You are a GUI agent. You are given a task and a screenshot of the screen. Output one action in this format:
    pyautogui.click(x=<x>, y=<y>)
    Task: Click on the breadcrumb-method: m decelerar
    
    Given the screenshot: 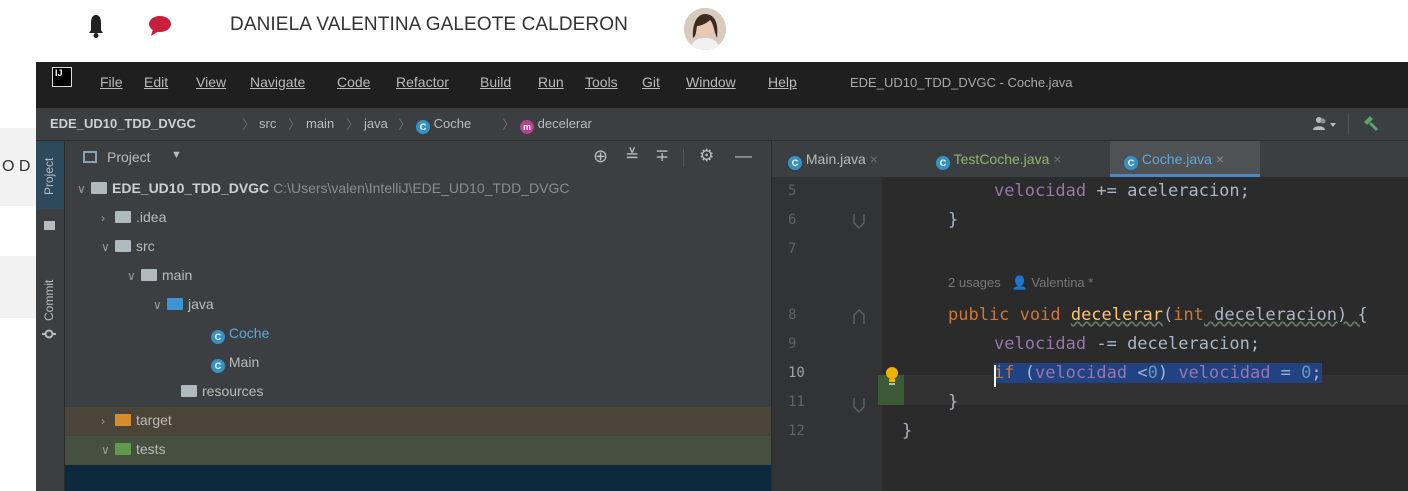 What is the action you would take?
    pyautogui.click(x=556, y=125)
    